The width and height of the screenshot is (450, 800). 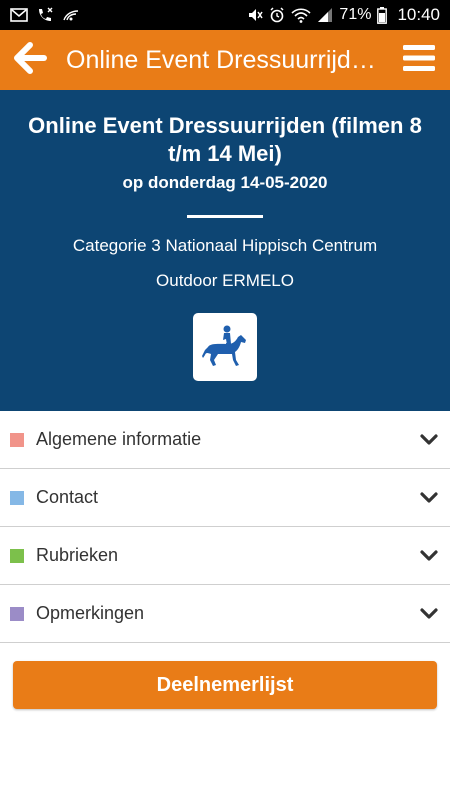 What do you see at coordinates (225, 440) in the screenshot?
I see `section-algemene-informatie: Algemene informatie` at bounding box center [225, 440].